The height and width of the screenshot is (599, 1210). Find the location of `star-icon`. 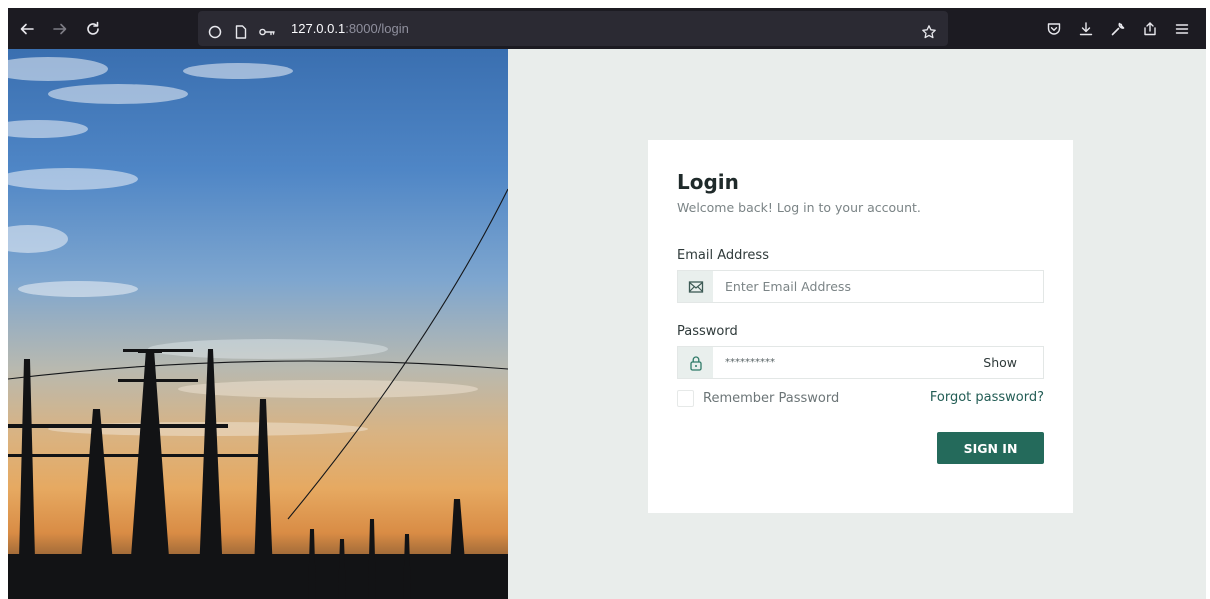

star-icon is located at coordinates (929, 31).